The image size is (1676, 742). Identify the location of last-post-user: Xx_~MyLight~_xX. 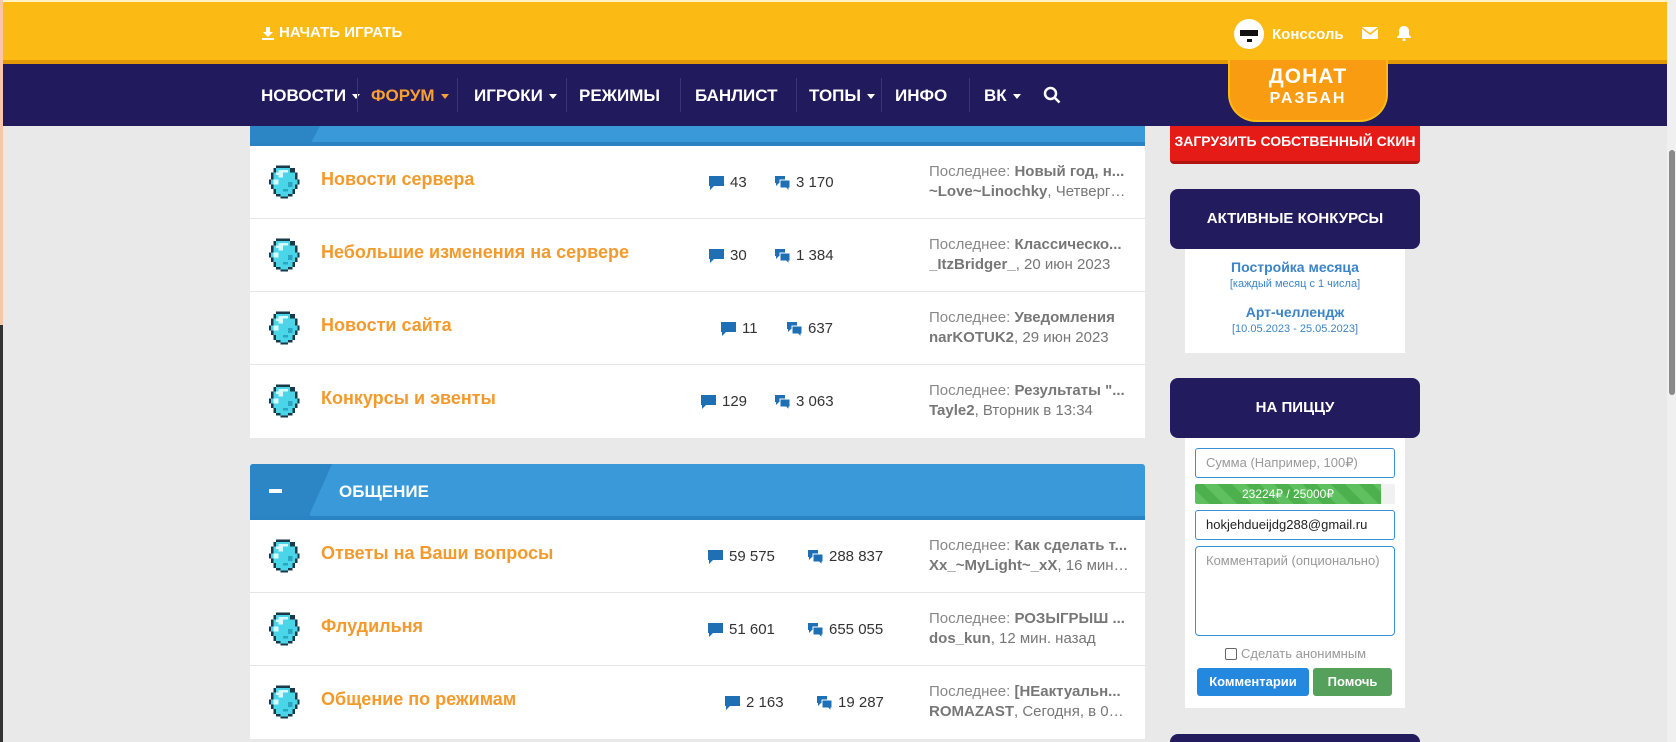
(993, 565).